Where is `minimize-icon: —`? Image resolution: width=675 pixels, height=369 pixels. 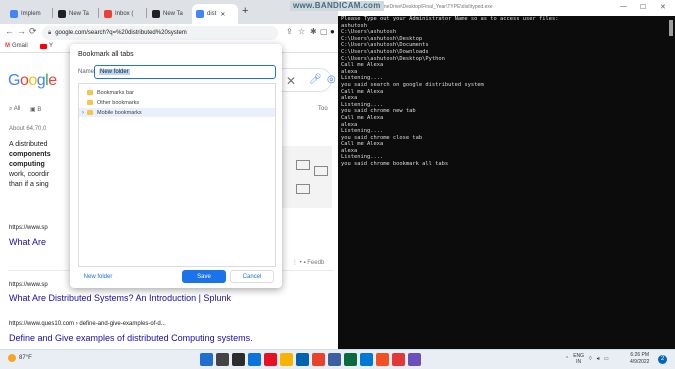 minimize-icon: — is located at coordinates (623, 6).